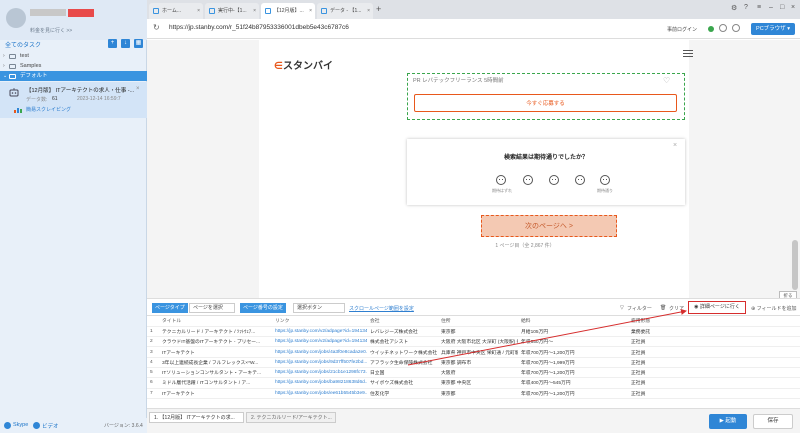  What do you see at coordinates (528, 180) in the screenshot?
I see `face-bad-icon` at bounding box center [528, 180].